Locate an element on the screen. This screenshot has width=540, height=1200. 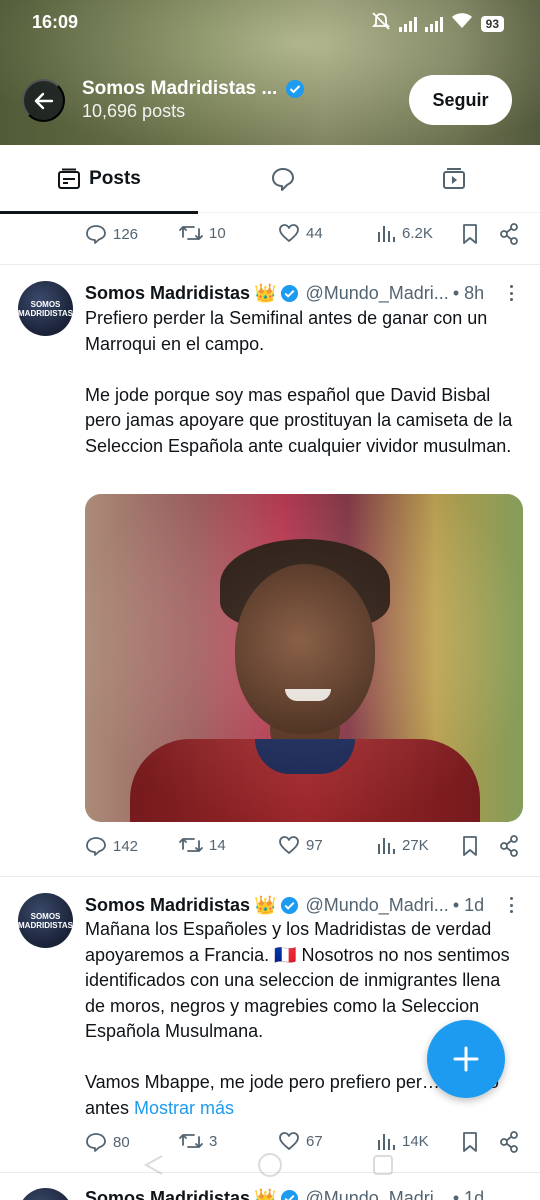
reply-button: 126 is located at coordinates (111, 234).